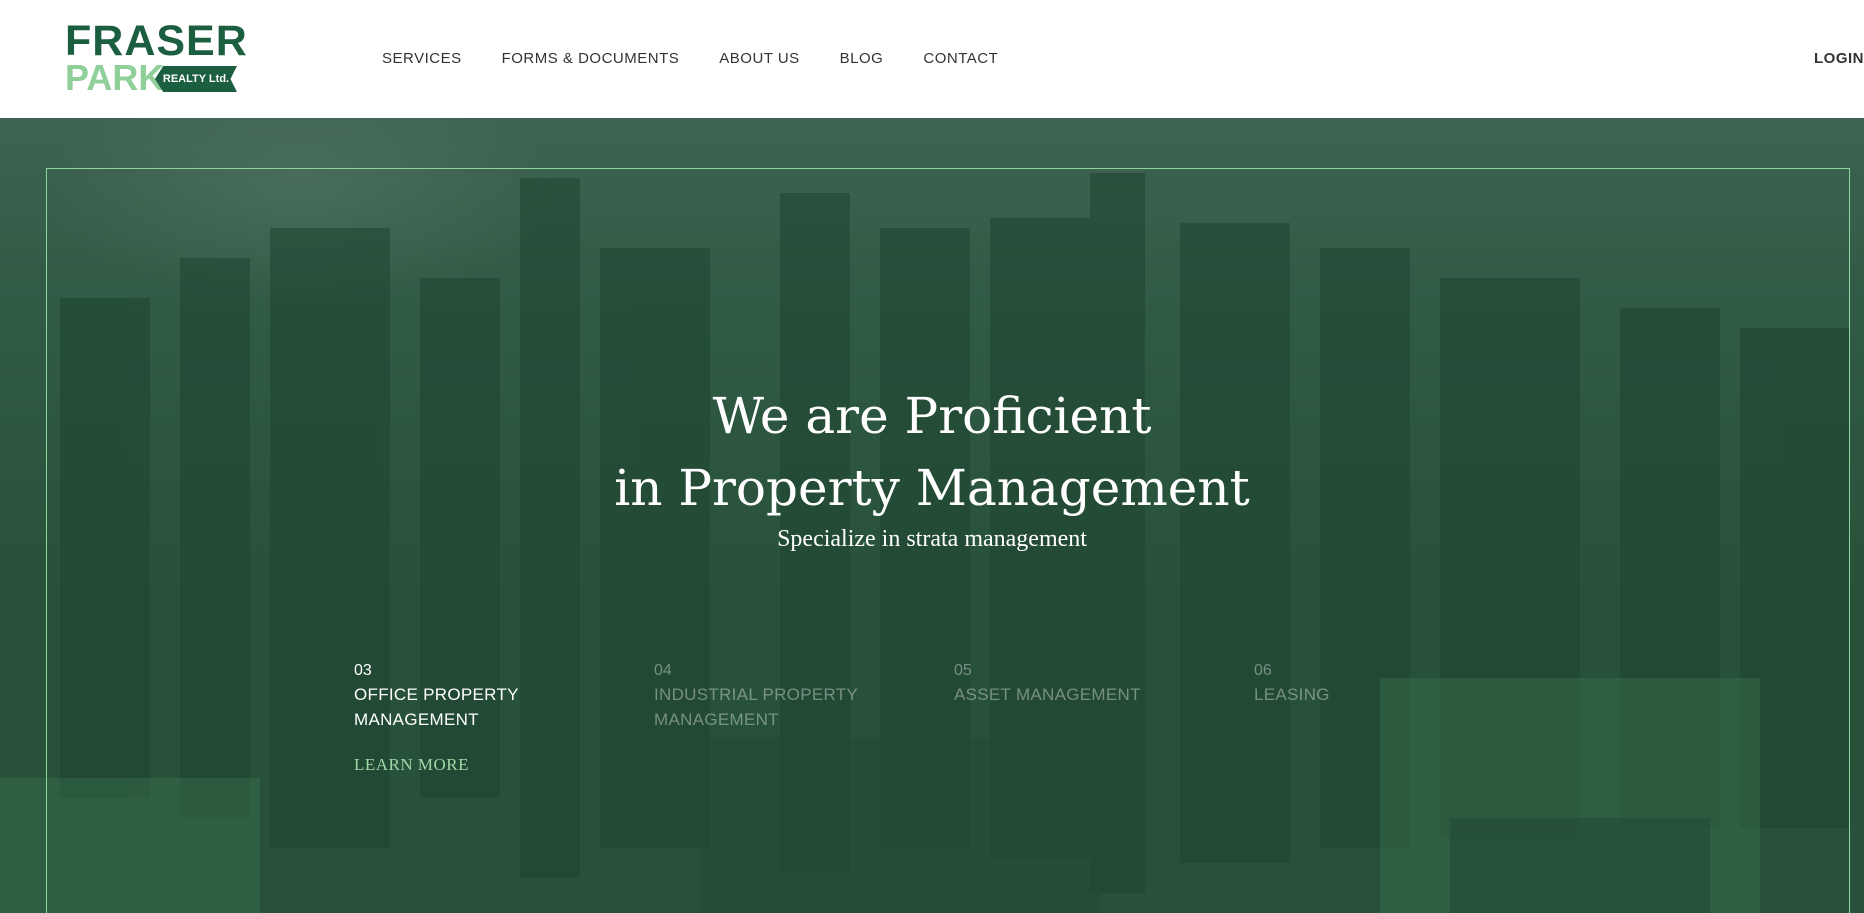 Image resolution: width=1864 pixels, height=913 pixels. Describe the element at coordinates (1404, 696) in the screenshot. I see `tab-leasing: 06 LEASING` at that location.